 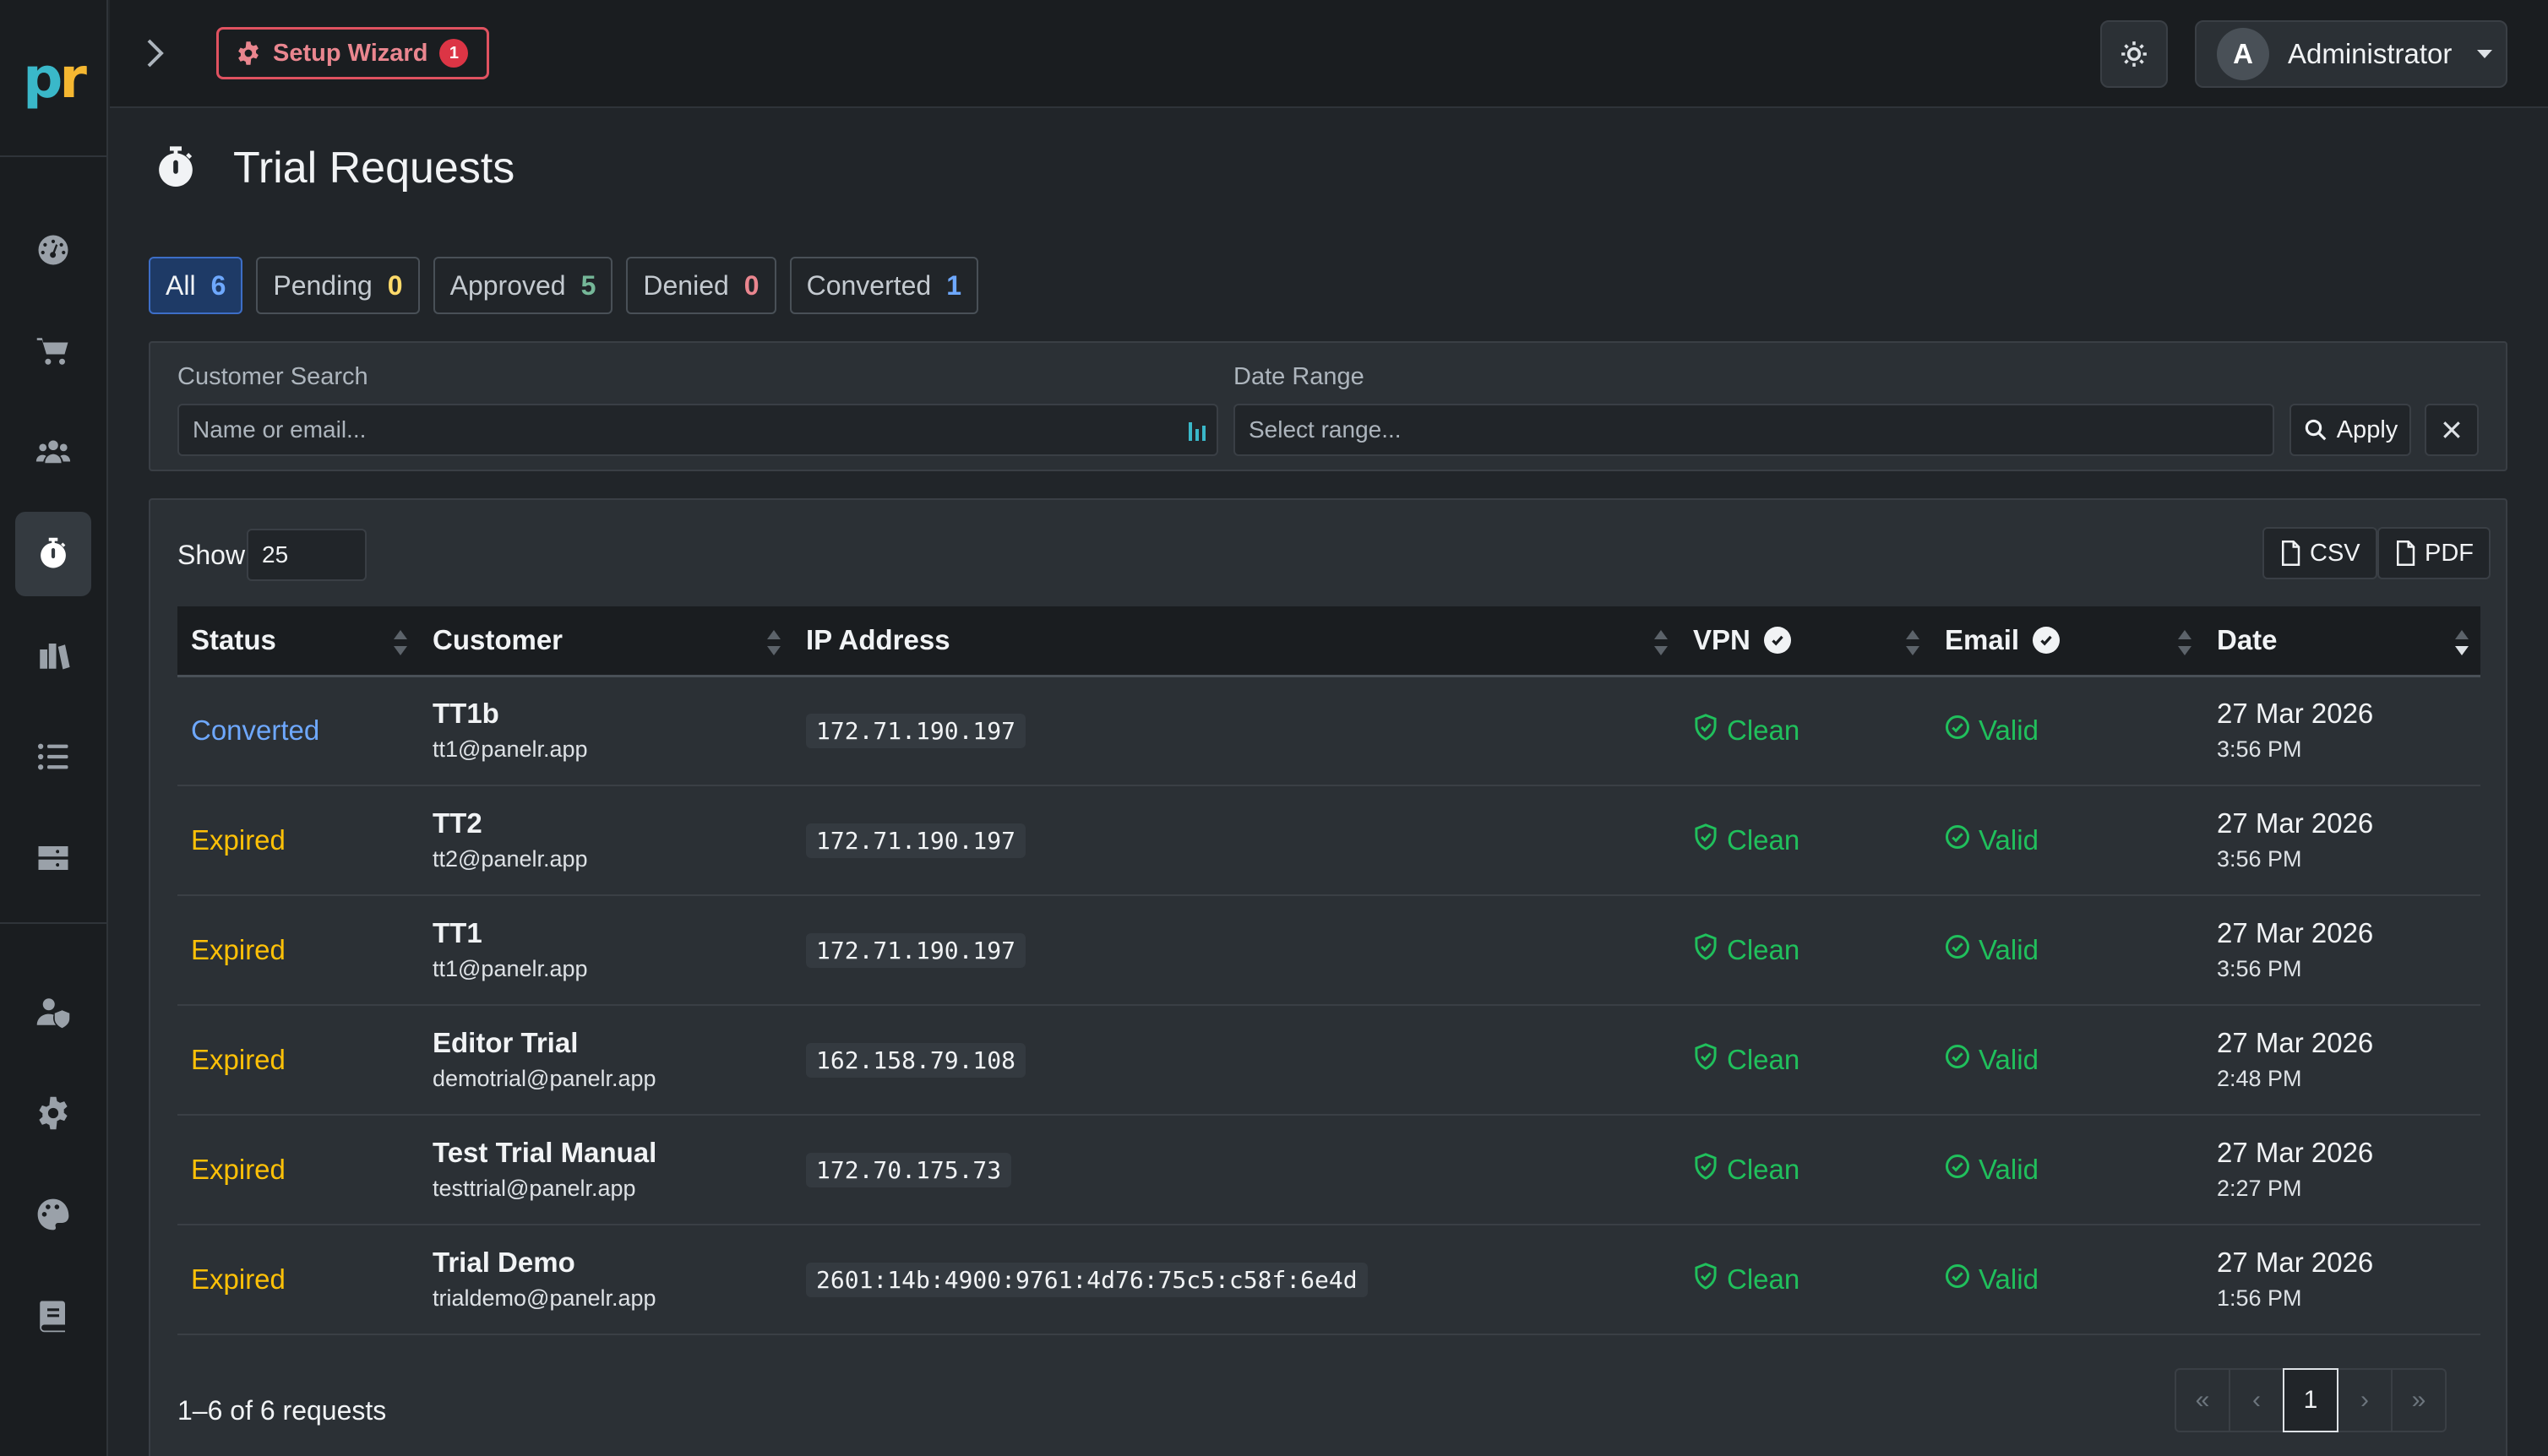 I want to click on apply-button: Apply, so click(x=2350, y=430).